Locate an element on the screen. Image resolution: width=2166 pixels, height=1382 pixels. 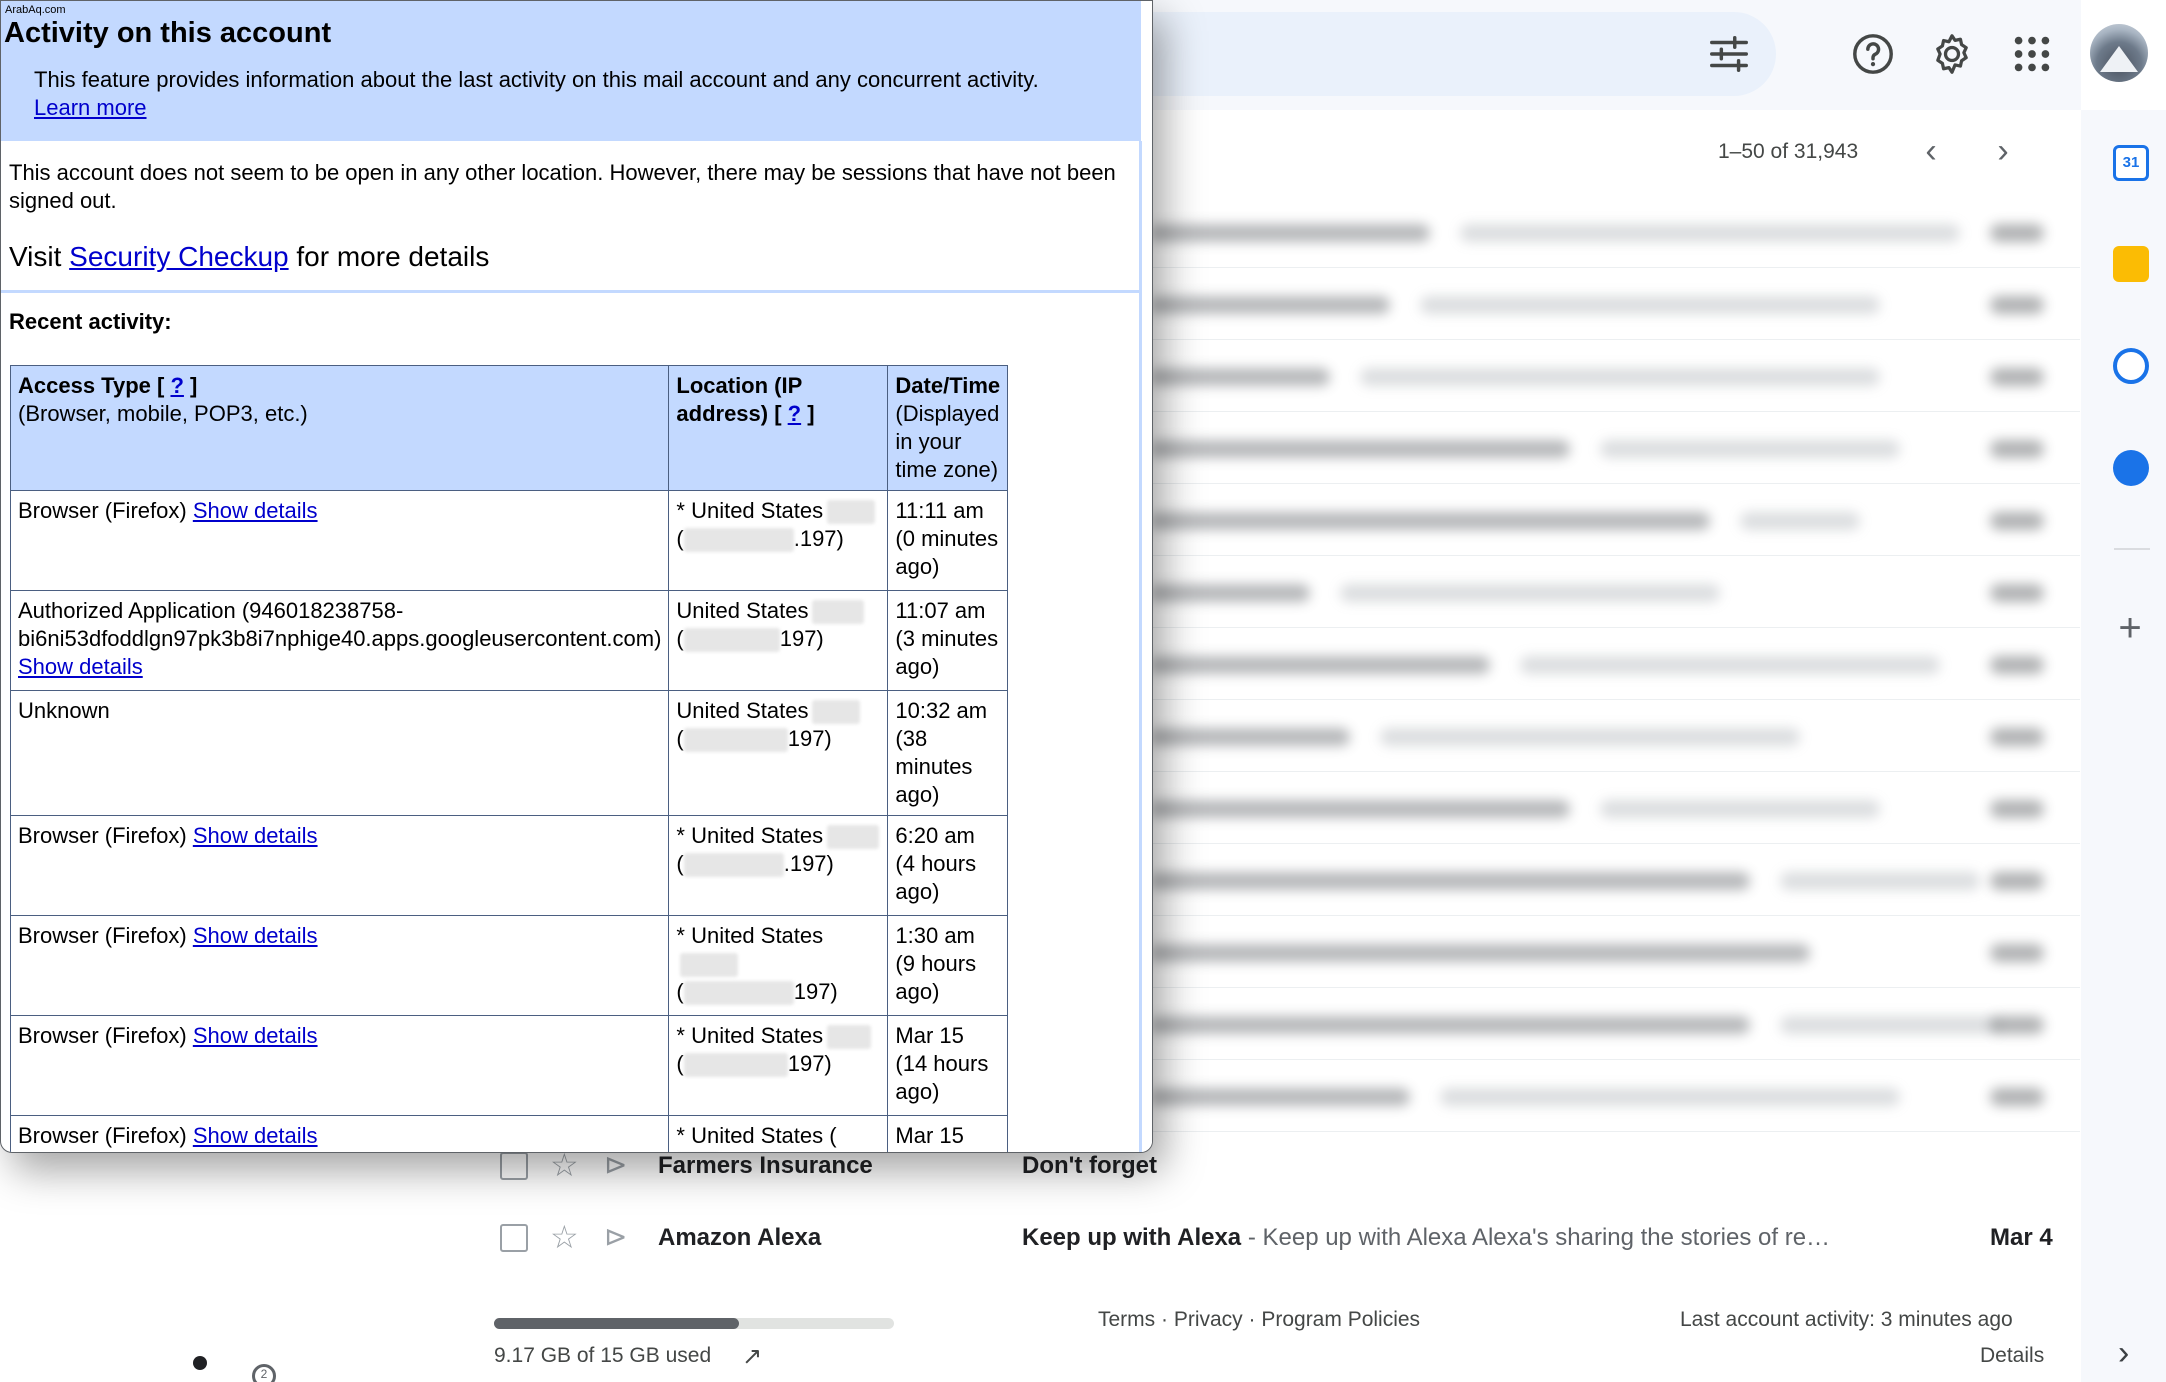
calendar-icon: 31 is located at coordinates (2131, 163).